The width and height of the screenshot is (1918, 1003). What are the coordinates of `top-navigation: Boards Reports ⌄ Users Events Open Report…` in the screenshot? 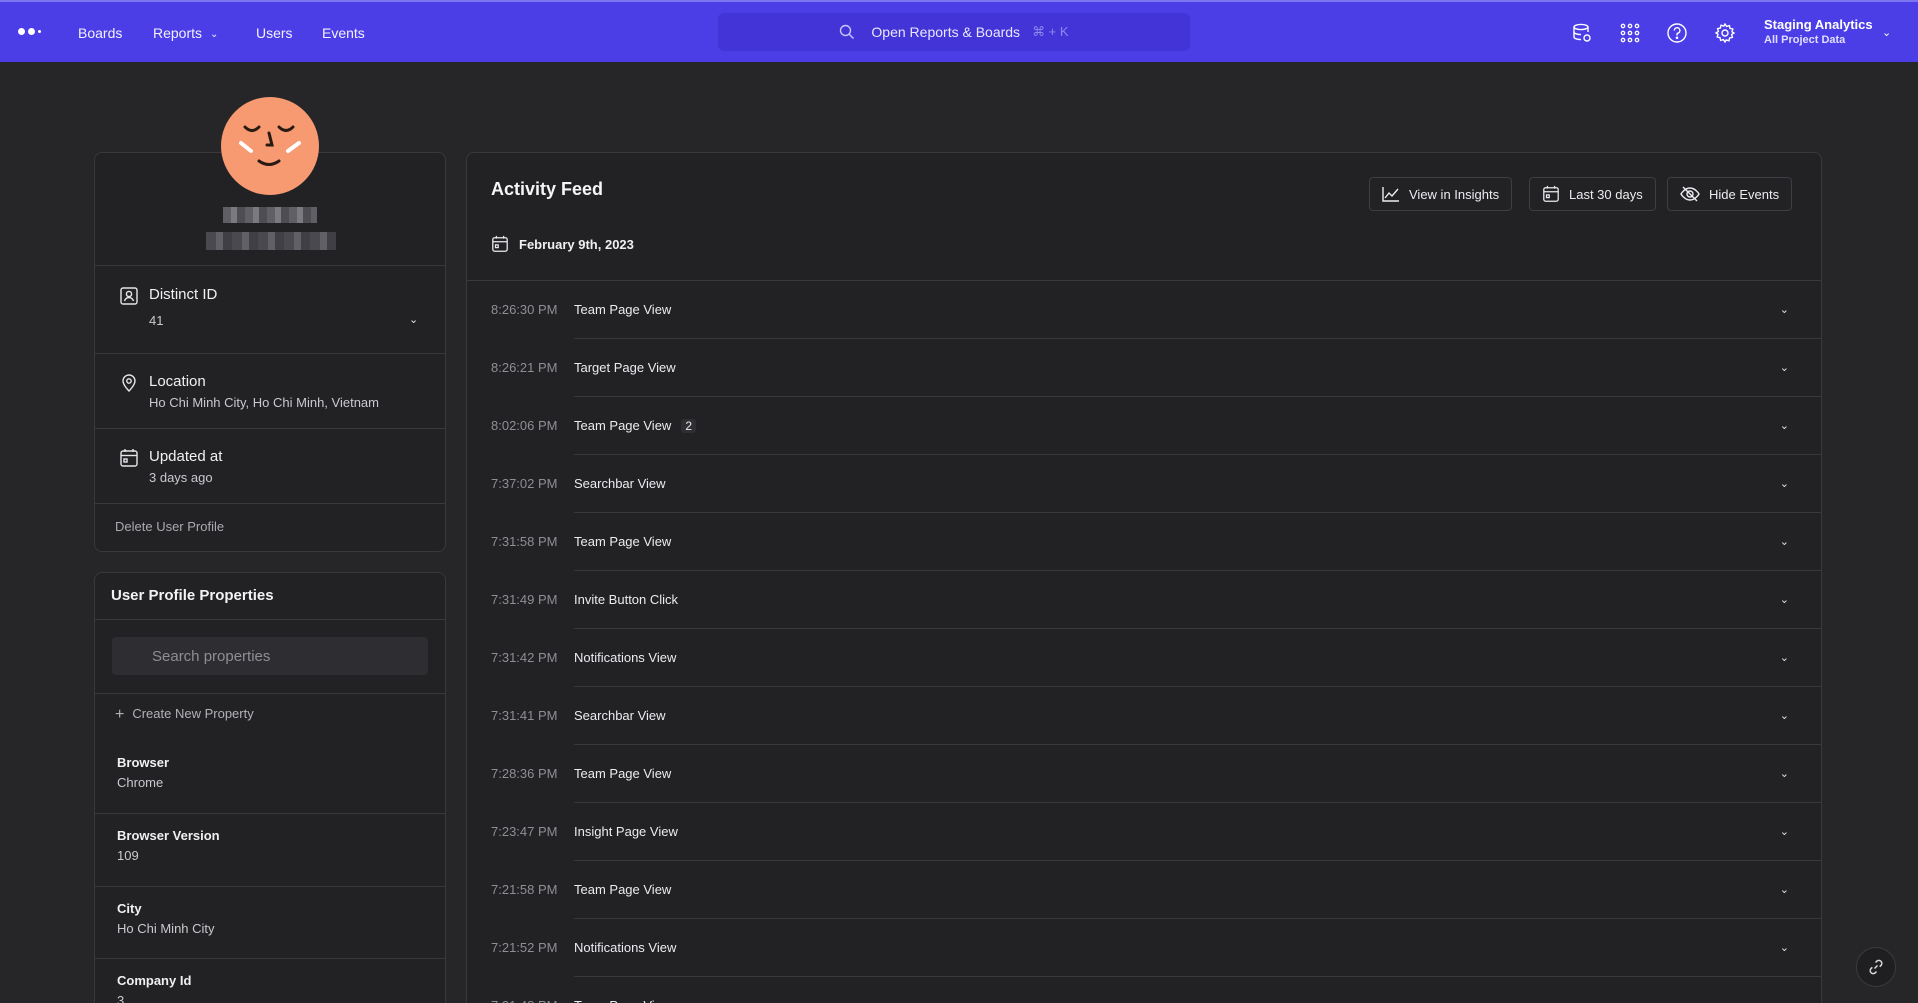 It's located at (959, 31).